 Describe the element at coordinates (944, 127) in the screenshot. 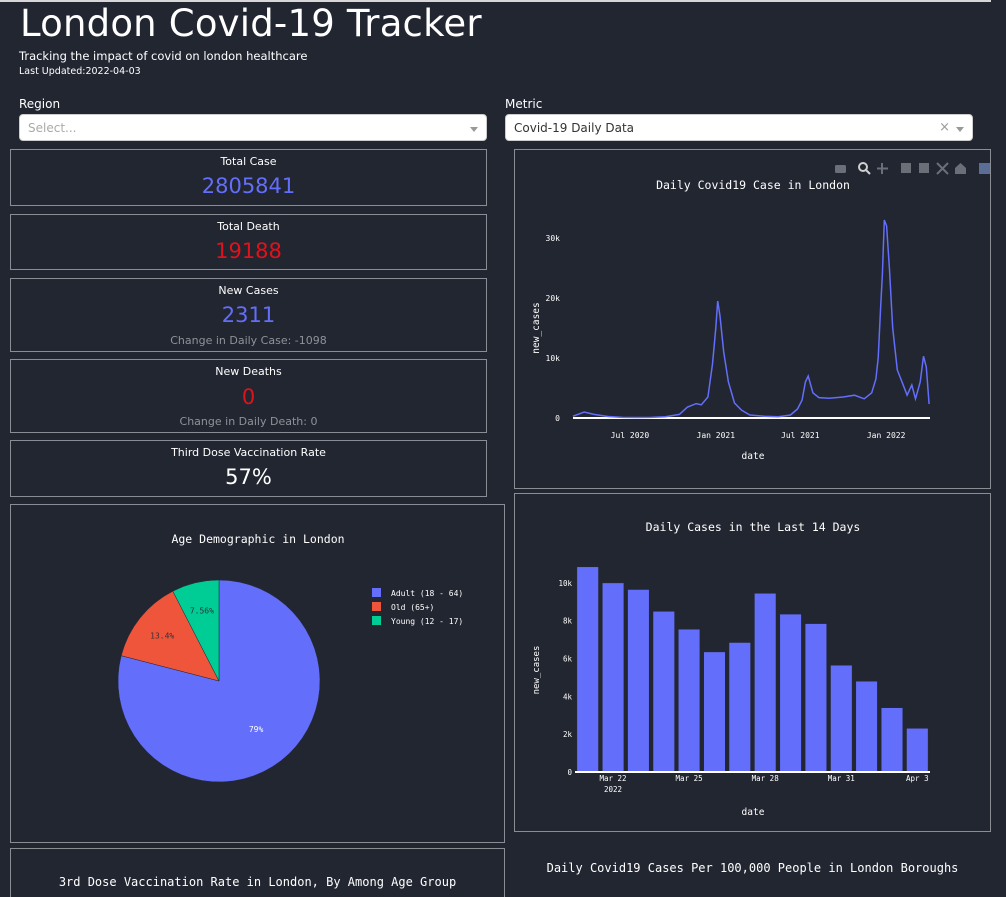

I see `clear-icon: ×` at that location.